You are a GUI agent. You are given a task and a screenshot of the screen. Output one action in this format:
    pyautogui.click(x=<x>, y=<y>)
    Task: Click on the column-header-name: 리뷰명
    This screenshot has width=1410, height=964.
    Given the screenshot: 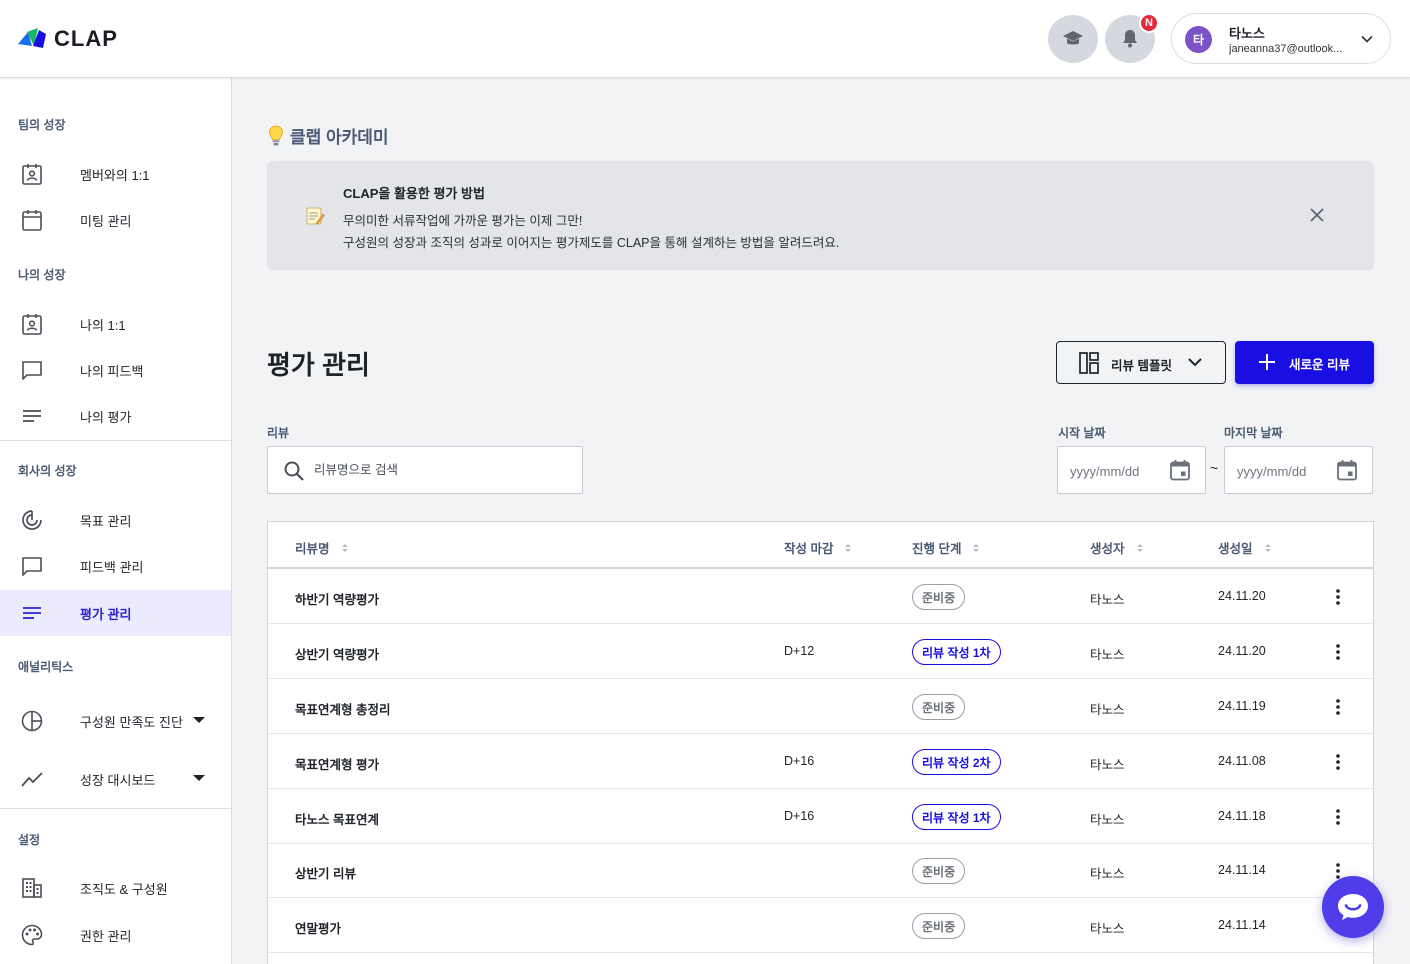 What is the action you would take?
    pyautogui.click(x=321, y=547)
    